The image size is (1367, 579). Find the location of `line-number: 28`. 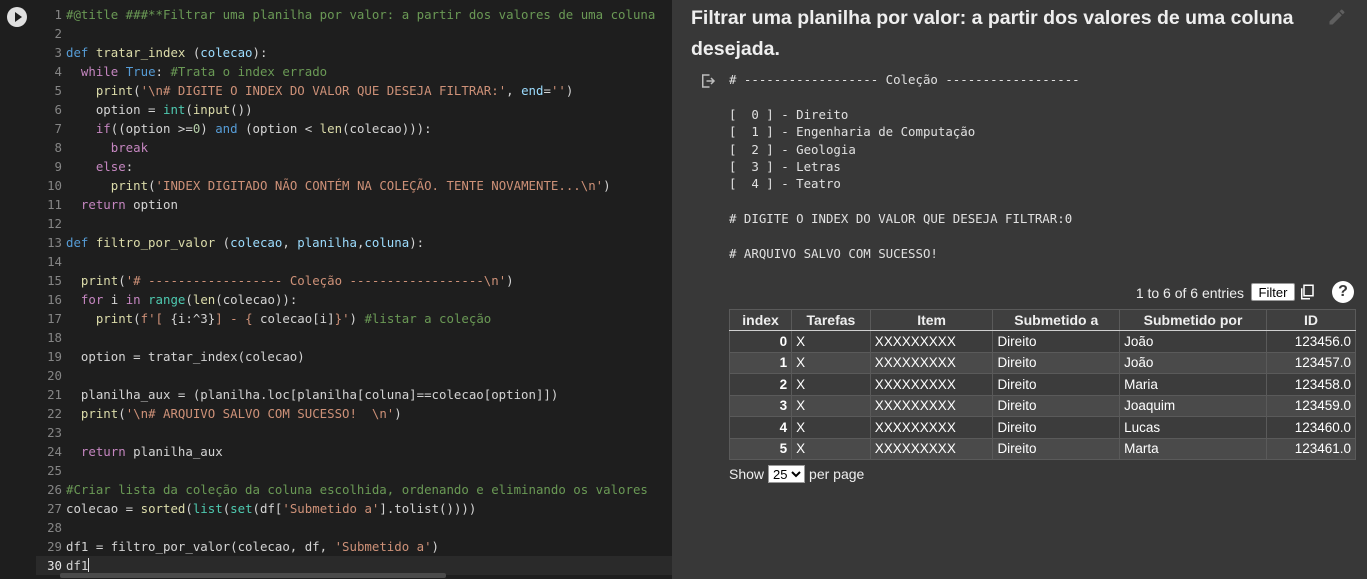

line-number: 28 is located at coordinates (54, 527).